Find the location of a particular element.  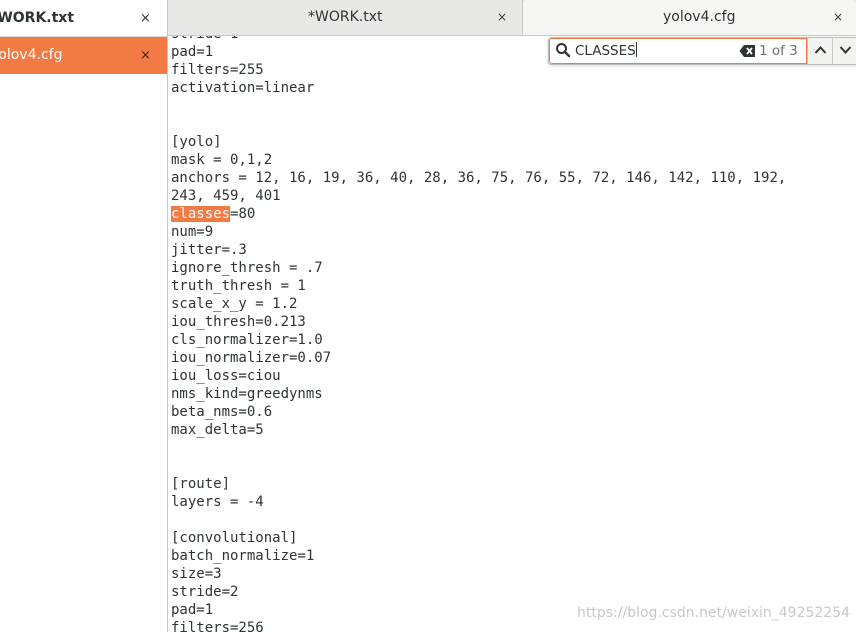

code-line: classes=80 is located at coordinates (213, 214).